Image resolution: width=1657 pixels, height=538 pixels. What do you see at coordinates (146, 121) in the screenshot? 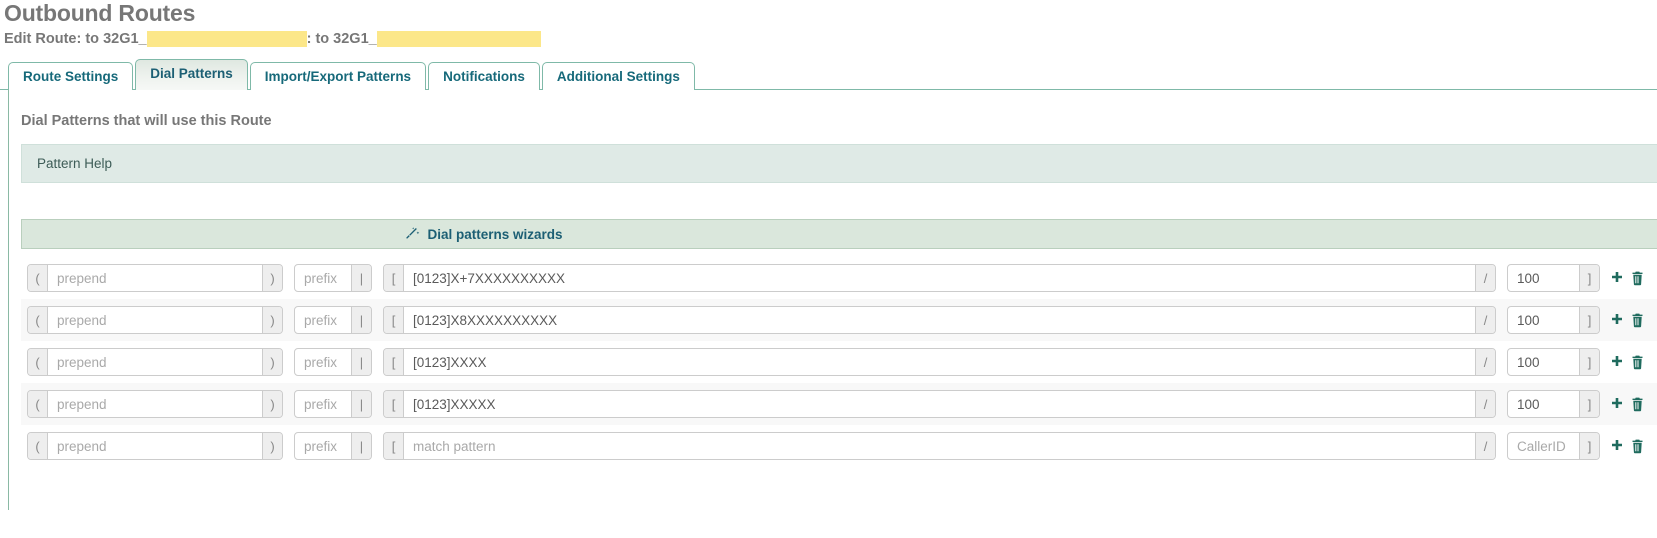
I see `section-heading: Dial Patterns that will use this Route` at bounding box center [146, 121].